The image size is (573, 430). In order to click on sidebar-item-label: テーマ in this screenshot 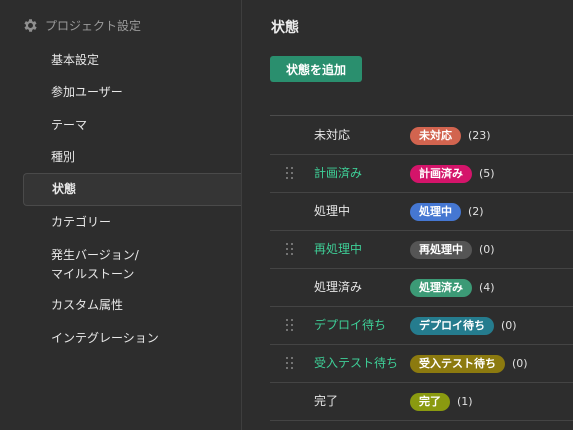, I will do `click(69, 124)`.